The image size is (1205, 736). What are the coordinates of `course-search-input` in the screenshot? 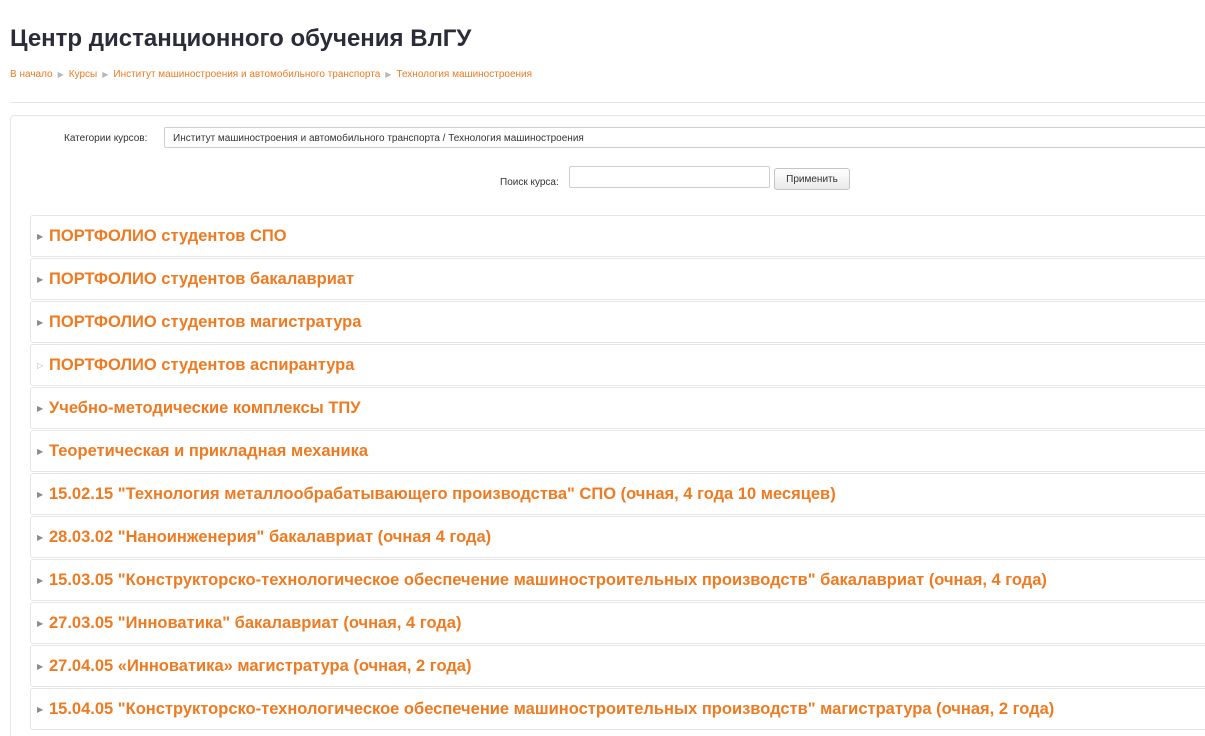 It's located at (669, 177).